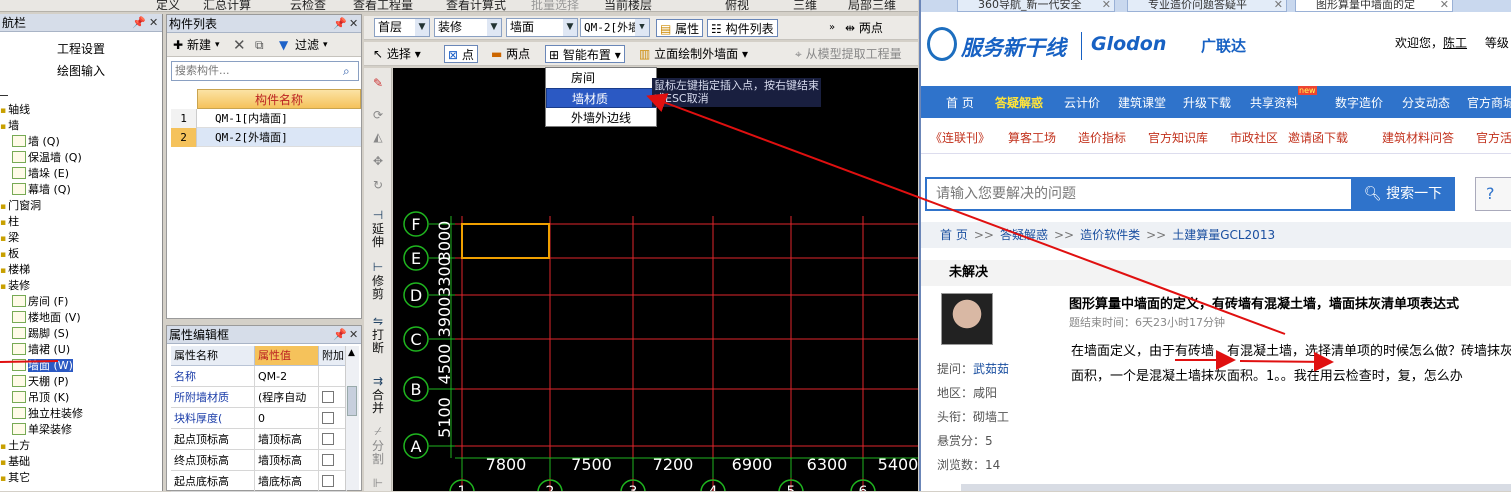  What do you see at coordinates (81, 270) in the screenshot?
I see `tree-item: ▪ 楼梯` at bounding box center [81, 270].